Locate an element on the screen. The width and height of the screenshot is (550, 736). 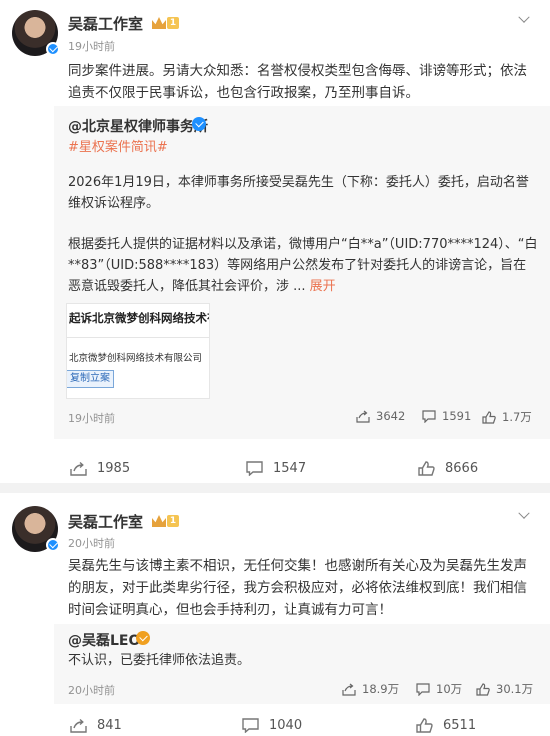
repost-time: 19小时前 is located at coordinates (91, 418).